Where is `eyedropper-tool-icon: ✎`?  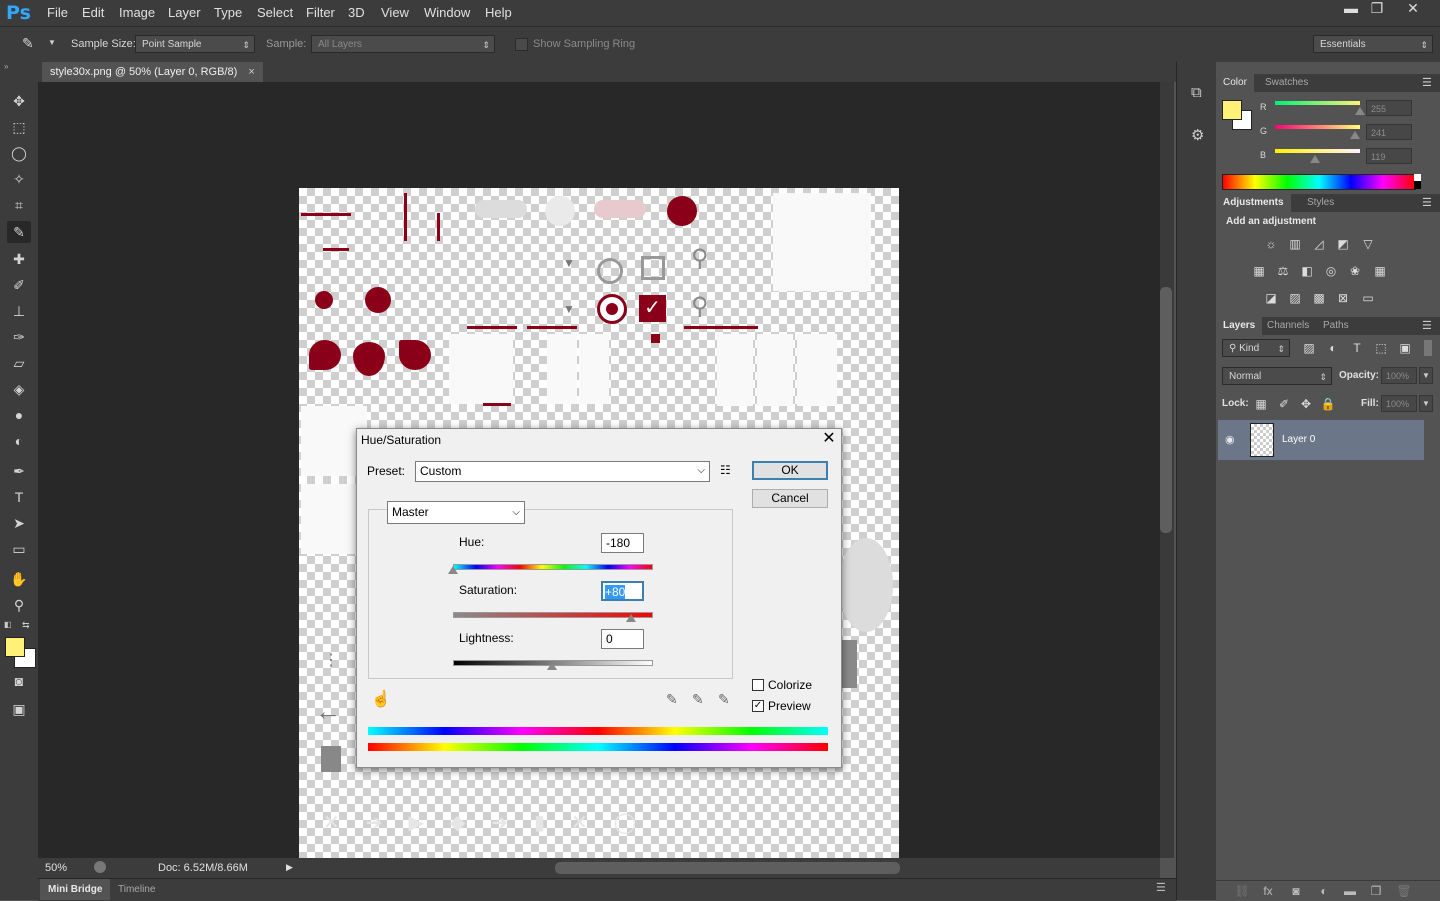 eyedropper-tool-icon: ✎ is located at coordinates (28, 43).